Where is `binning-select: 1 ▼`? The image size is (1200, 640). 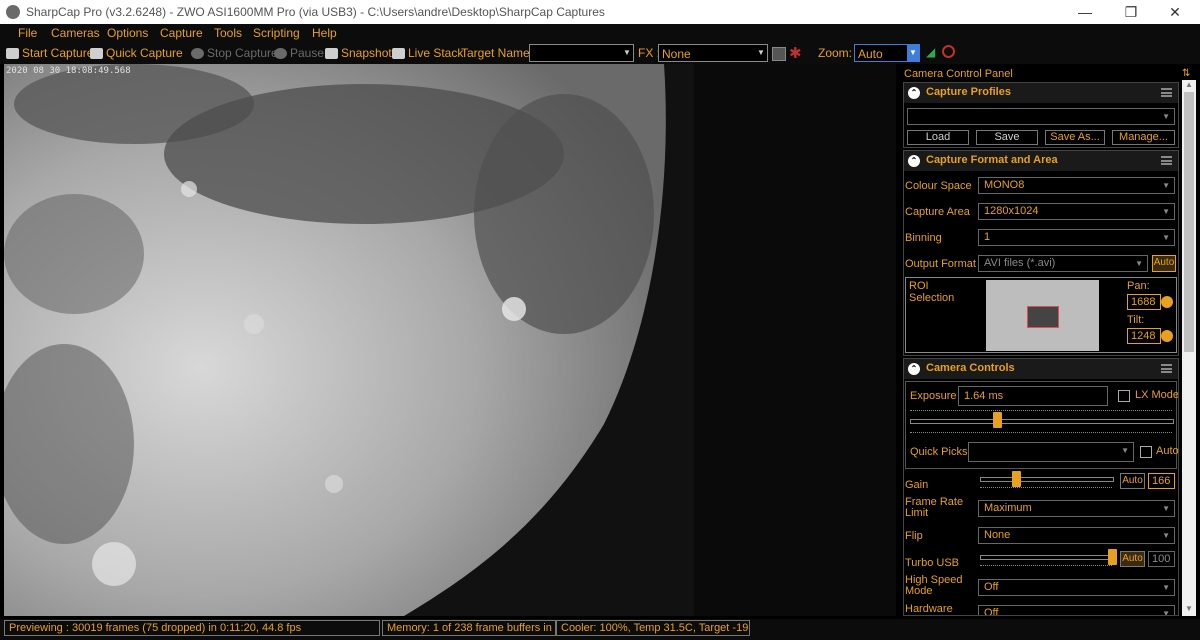
binning-select: 1 ▼ is located at coordinates (1076, 237).